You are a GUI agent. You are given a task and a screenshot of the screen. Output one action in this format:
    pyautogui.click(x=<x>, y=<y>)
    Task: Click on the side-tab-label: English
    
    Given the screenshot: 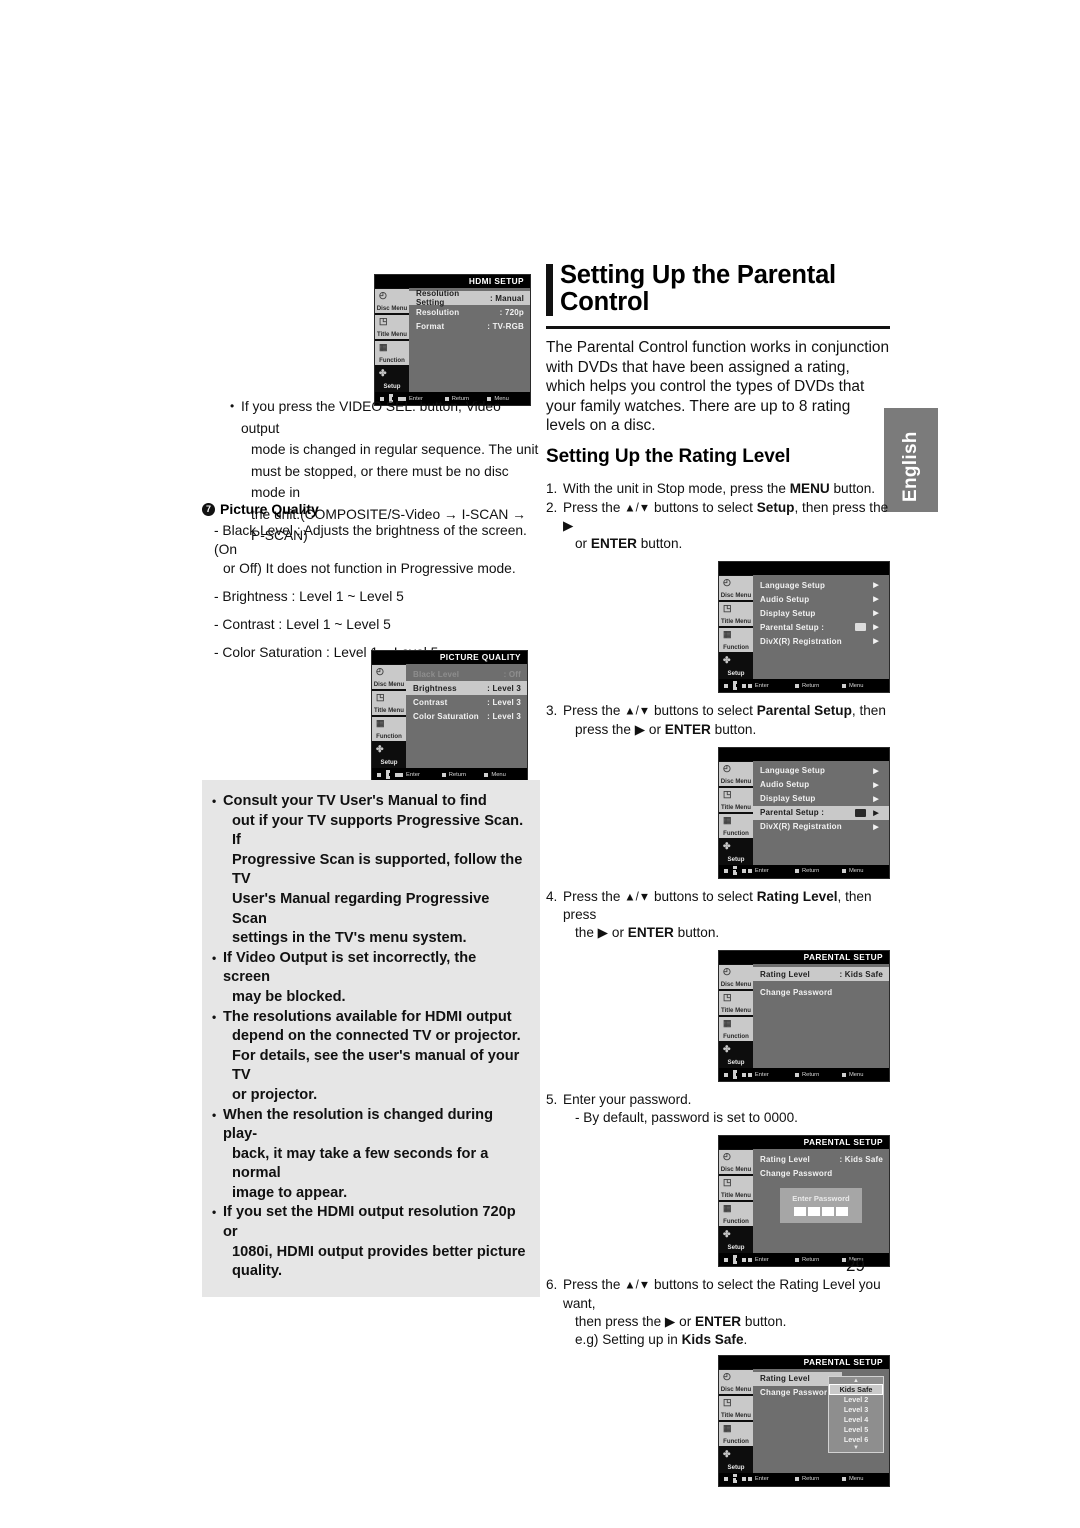 What is the action you would take?
    pyautogui.click(x=910, y=466)
    